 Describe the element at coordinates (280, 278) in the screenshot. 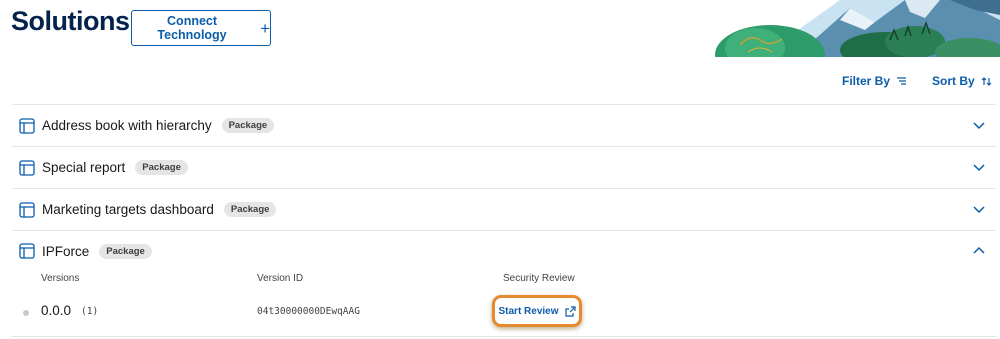

I see `version-id-column-header: Version ID` at that location.